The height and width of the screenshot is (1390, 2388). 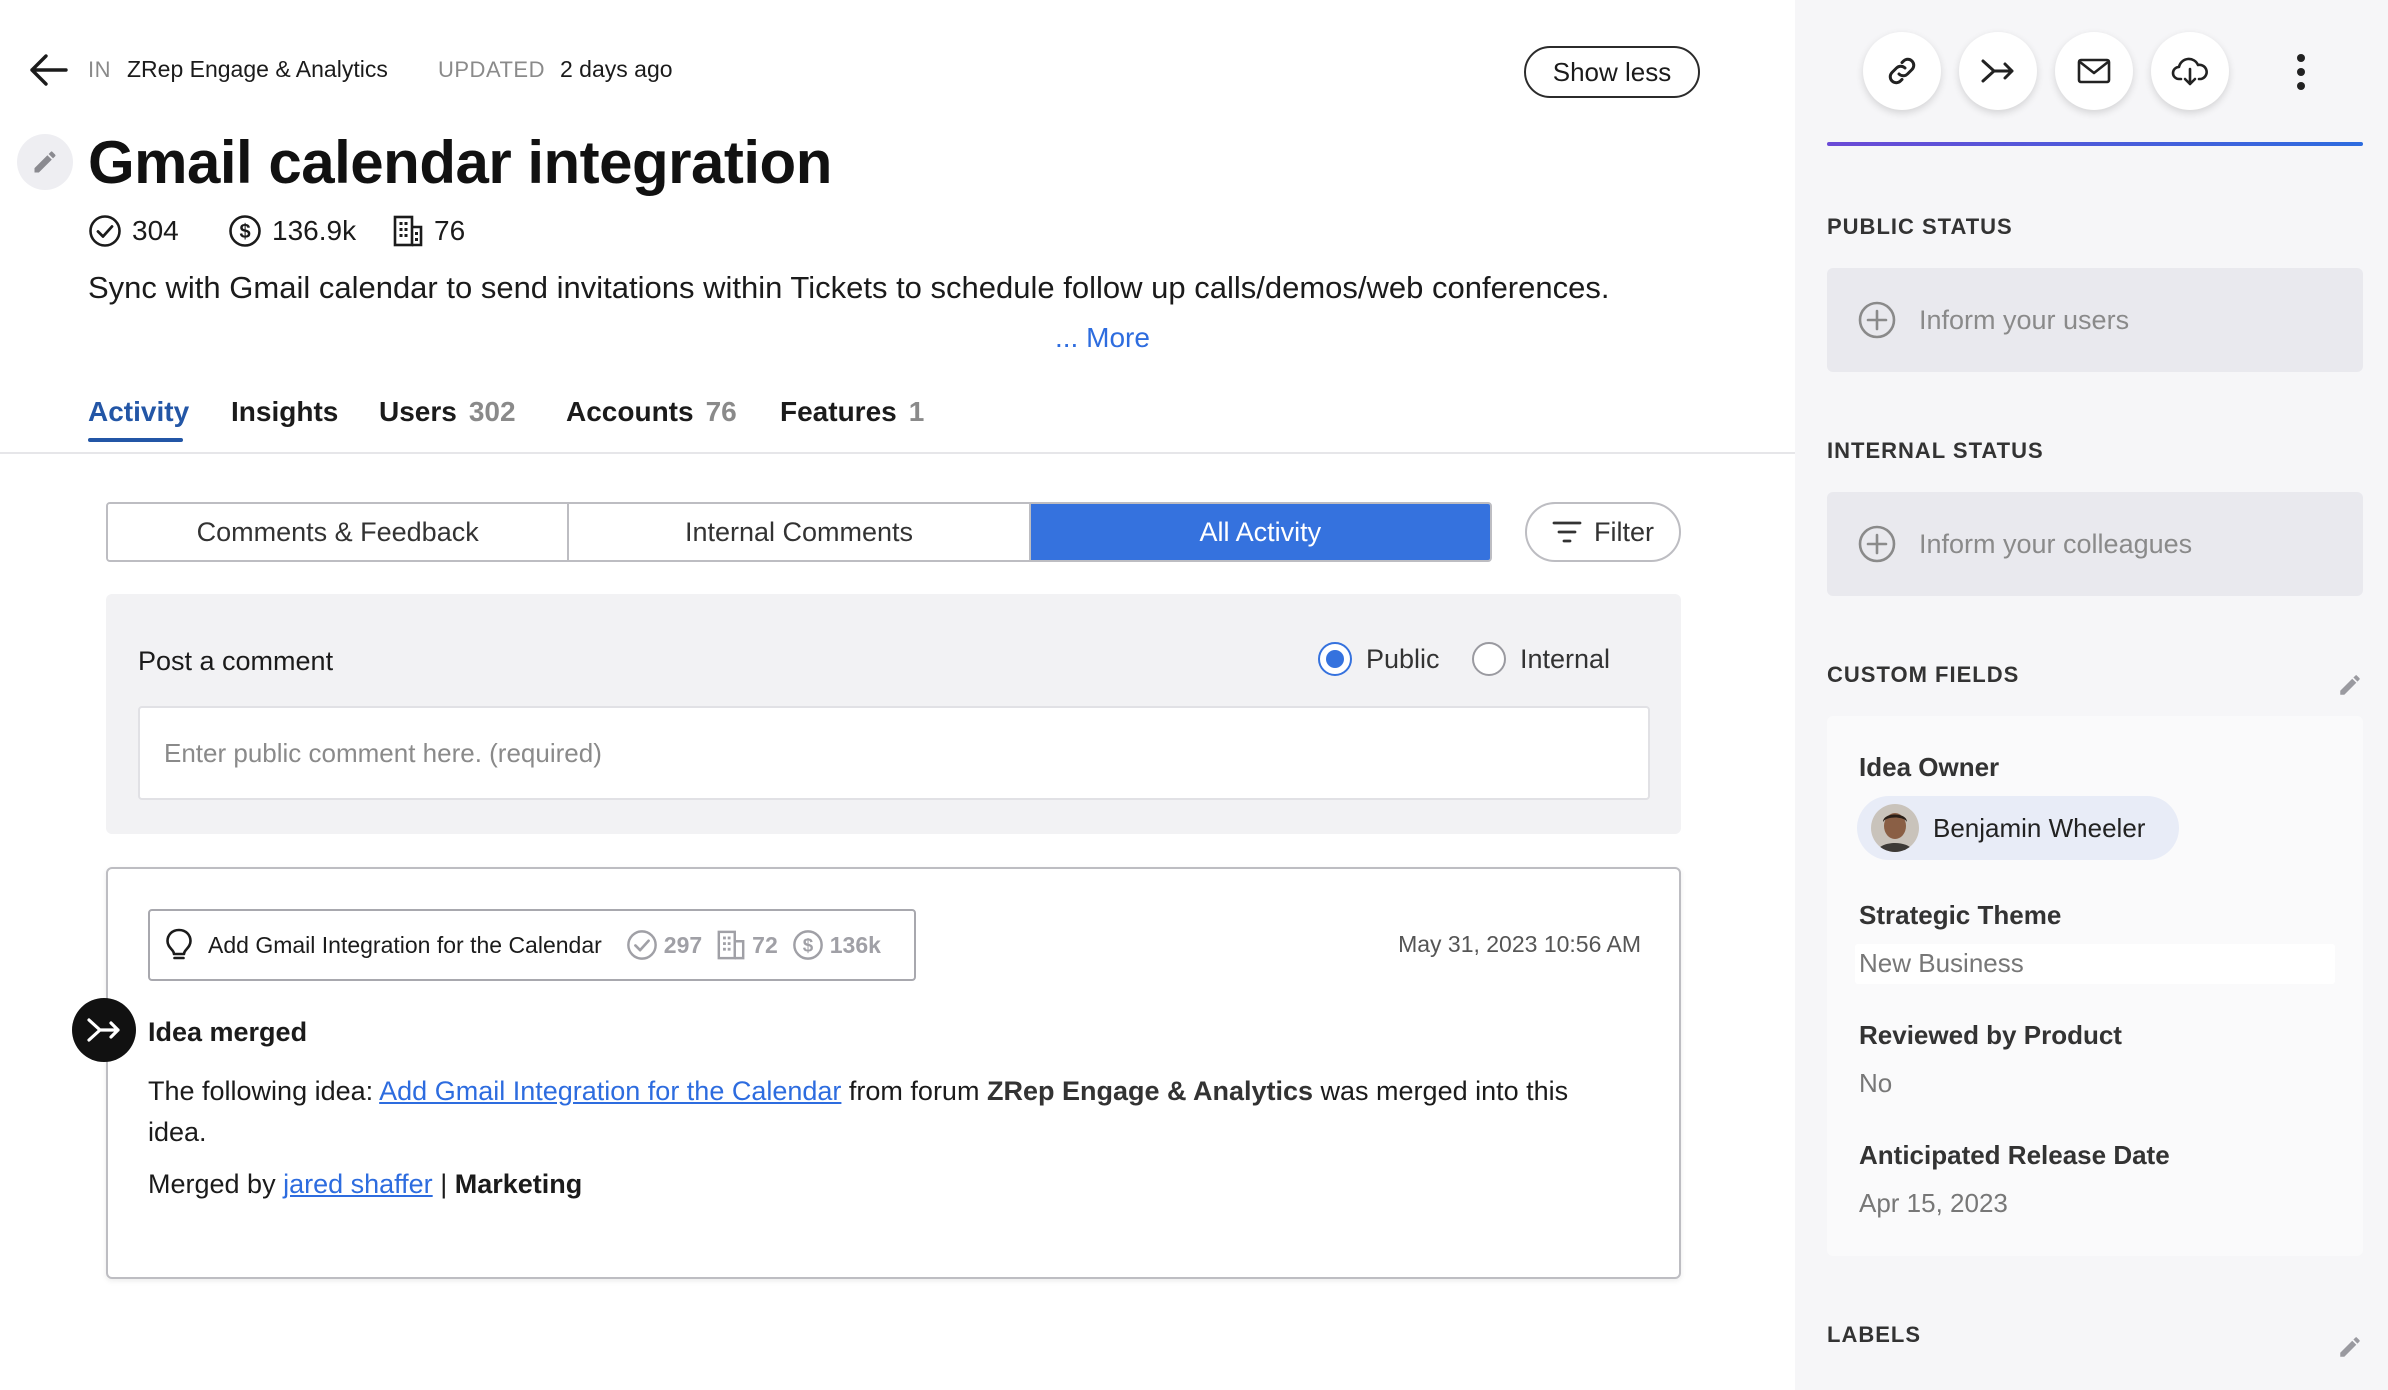 I want to click on tab-count: 76, so click(x=721, y=411).